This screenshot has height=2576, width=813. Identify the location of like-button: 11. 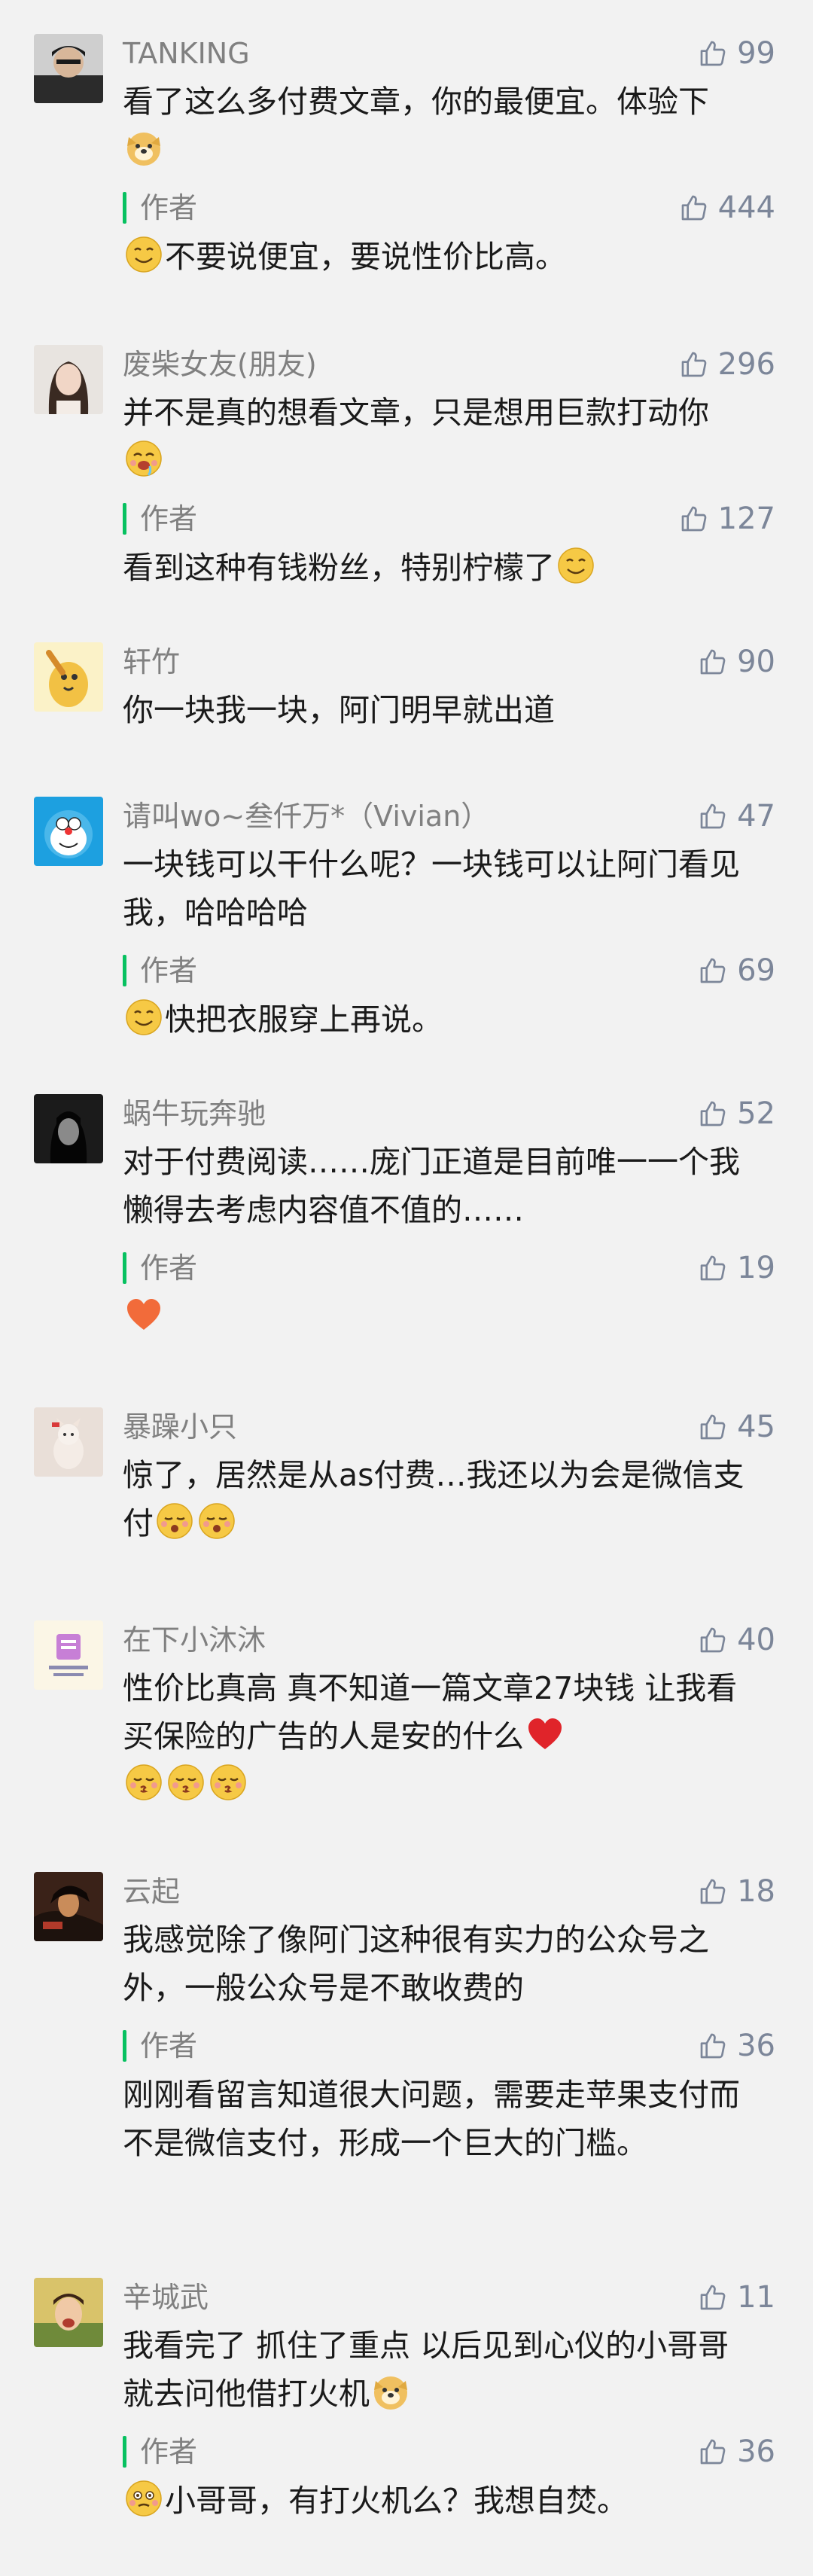
(736, 2297).